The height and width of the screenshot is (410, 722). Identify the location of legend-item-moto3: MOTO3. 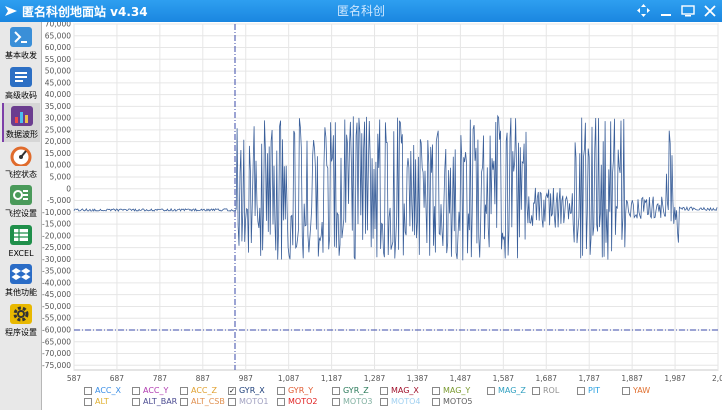
(352, 402).